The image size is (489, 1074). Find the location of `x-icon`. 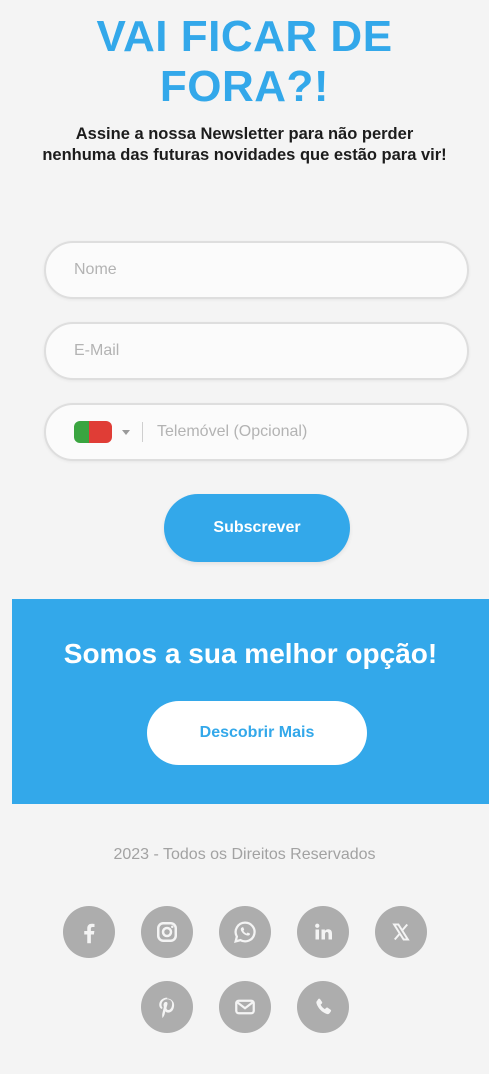

x-icon is located at coordinates (400, 932).